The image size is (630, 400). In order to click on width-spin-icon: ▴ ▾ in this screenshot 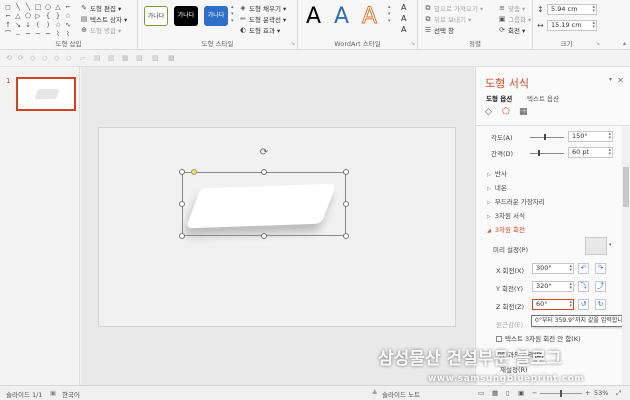, I will do `click(593, 25)`.